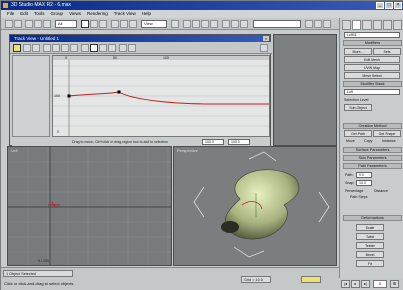 This screenshot has width=403, height=290. What do you see at coordinates (9, 24) in the screenshot?
I see `undo-icon` at bounding box center [9, 24].